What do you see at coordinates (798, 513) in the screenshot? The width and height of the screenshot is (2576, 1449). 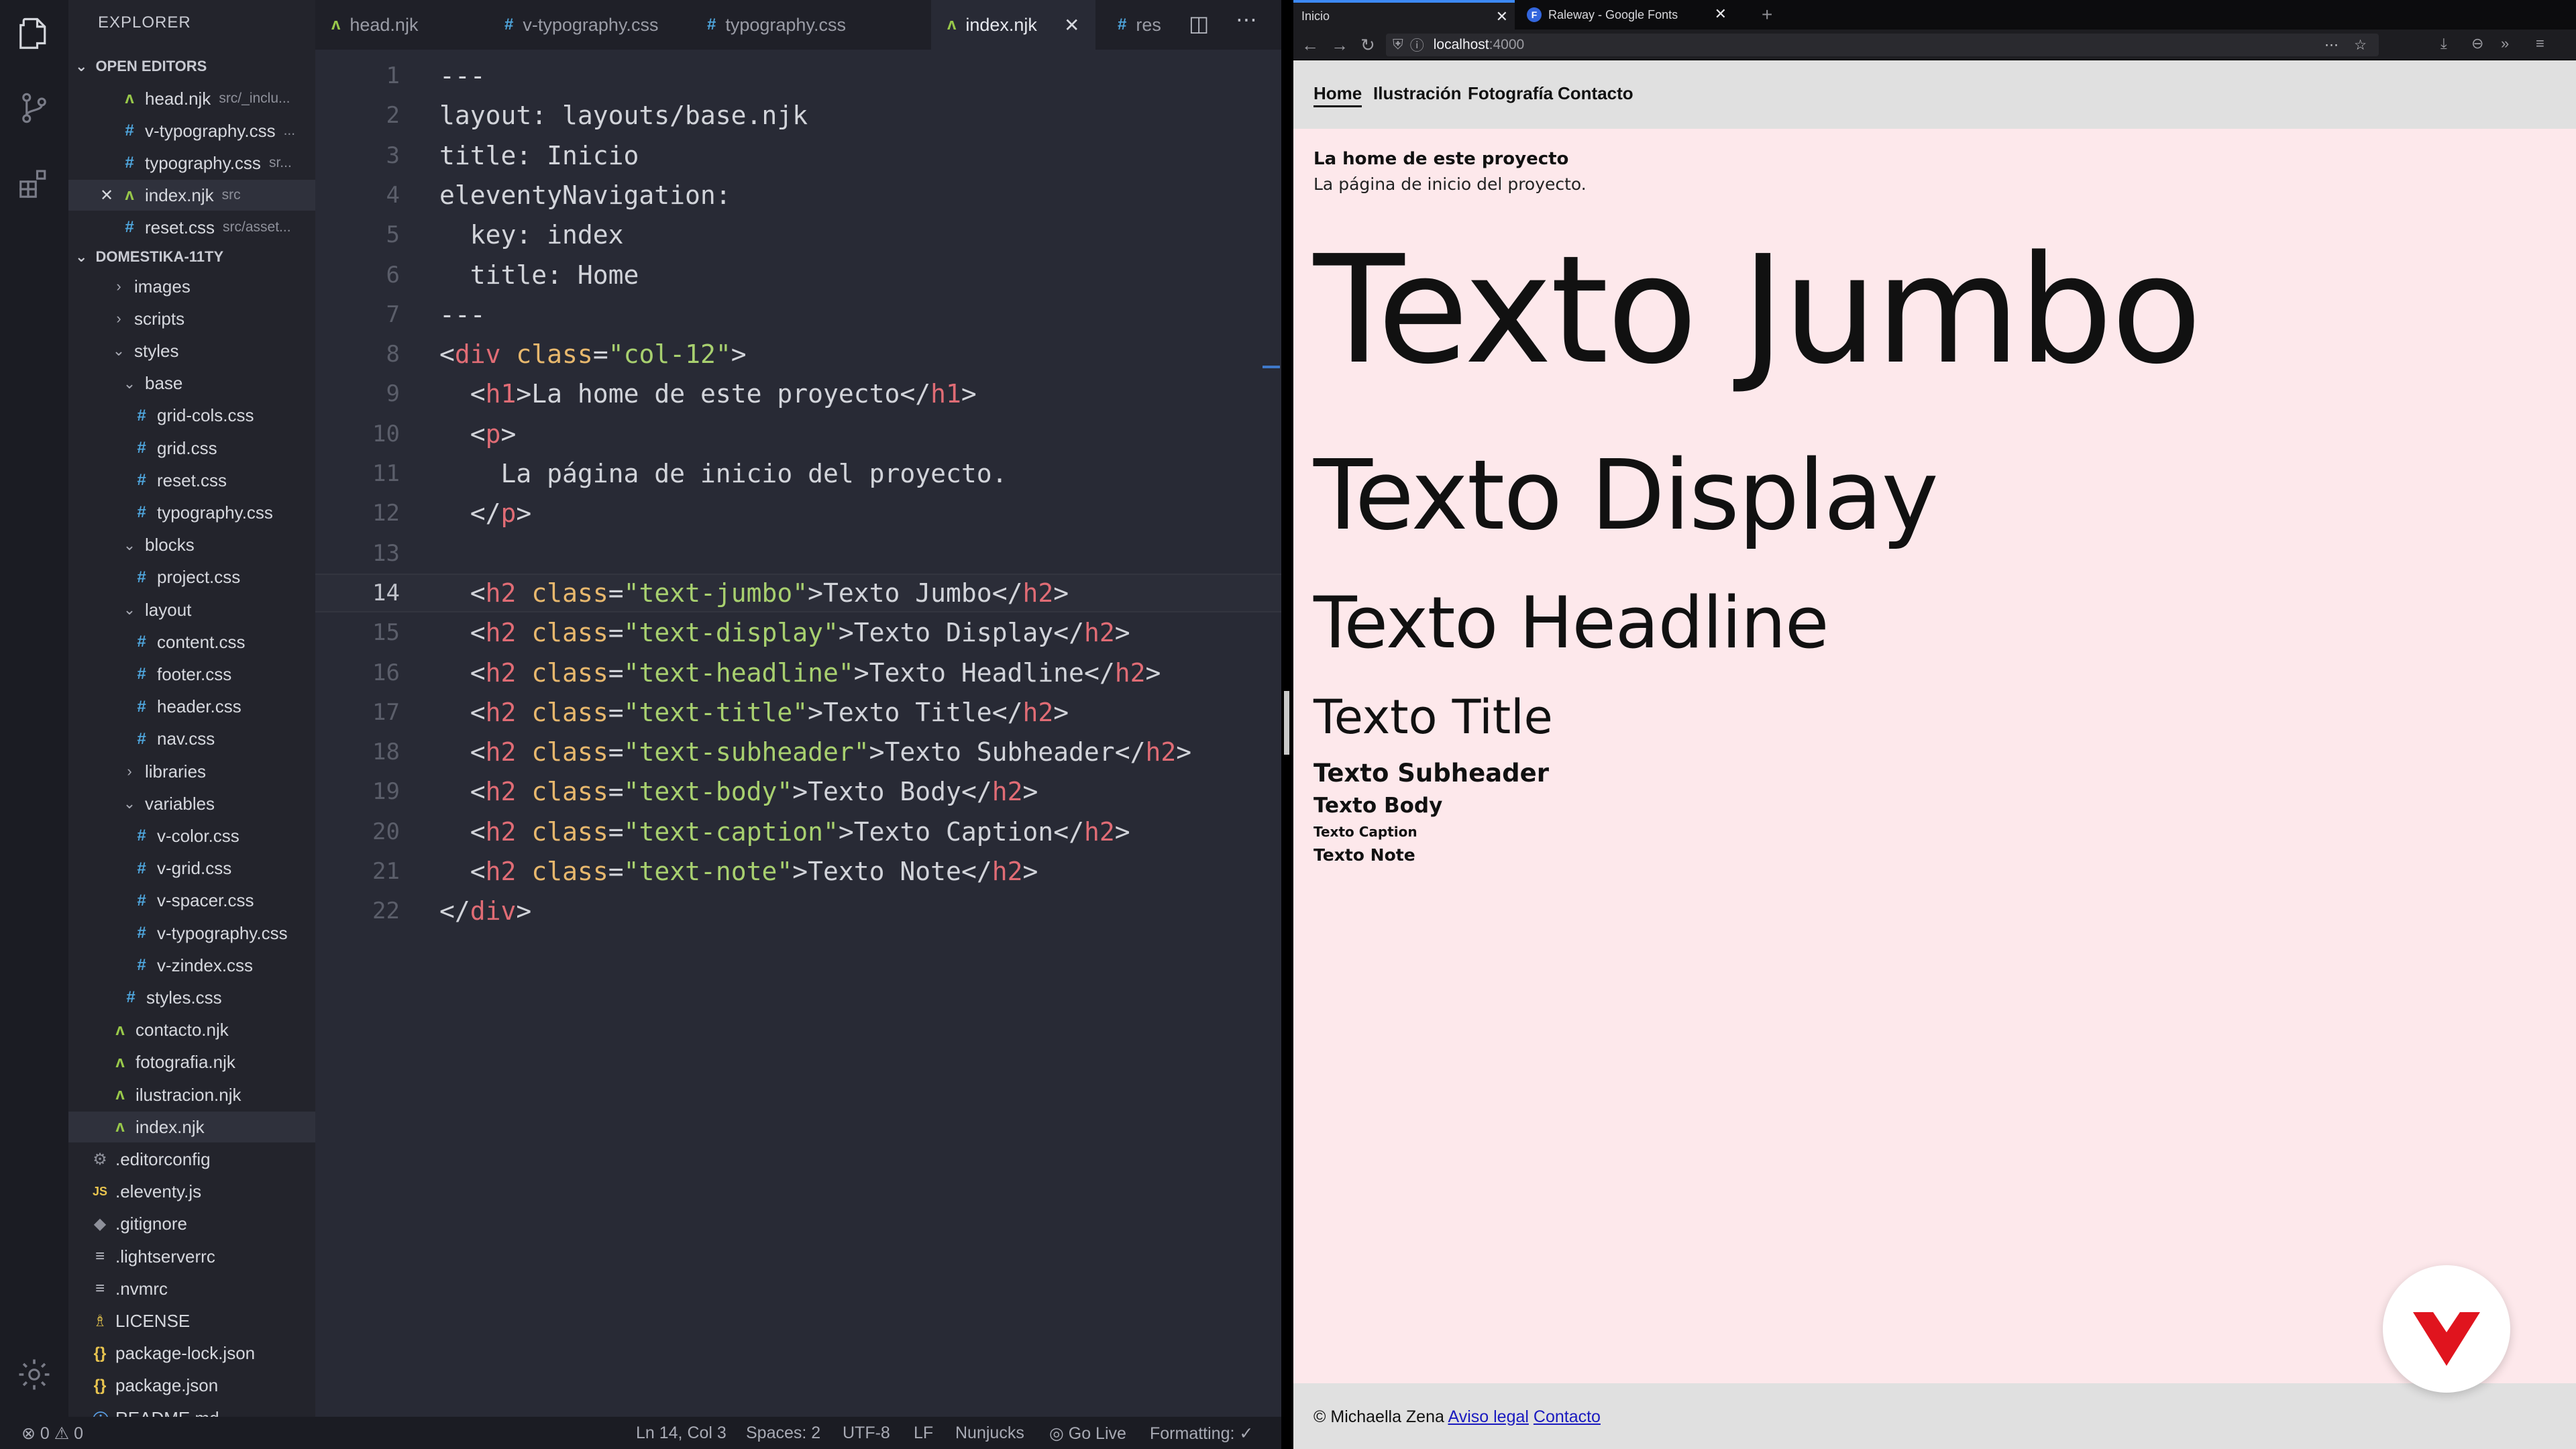 I see `code-line: 12 </p>` at bounding box center [798, 513].